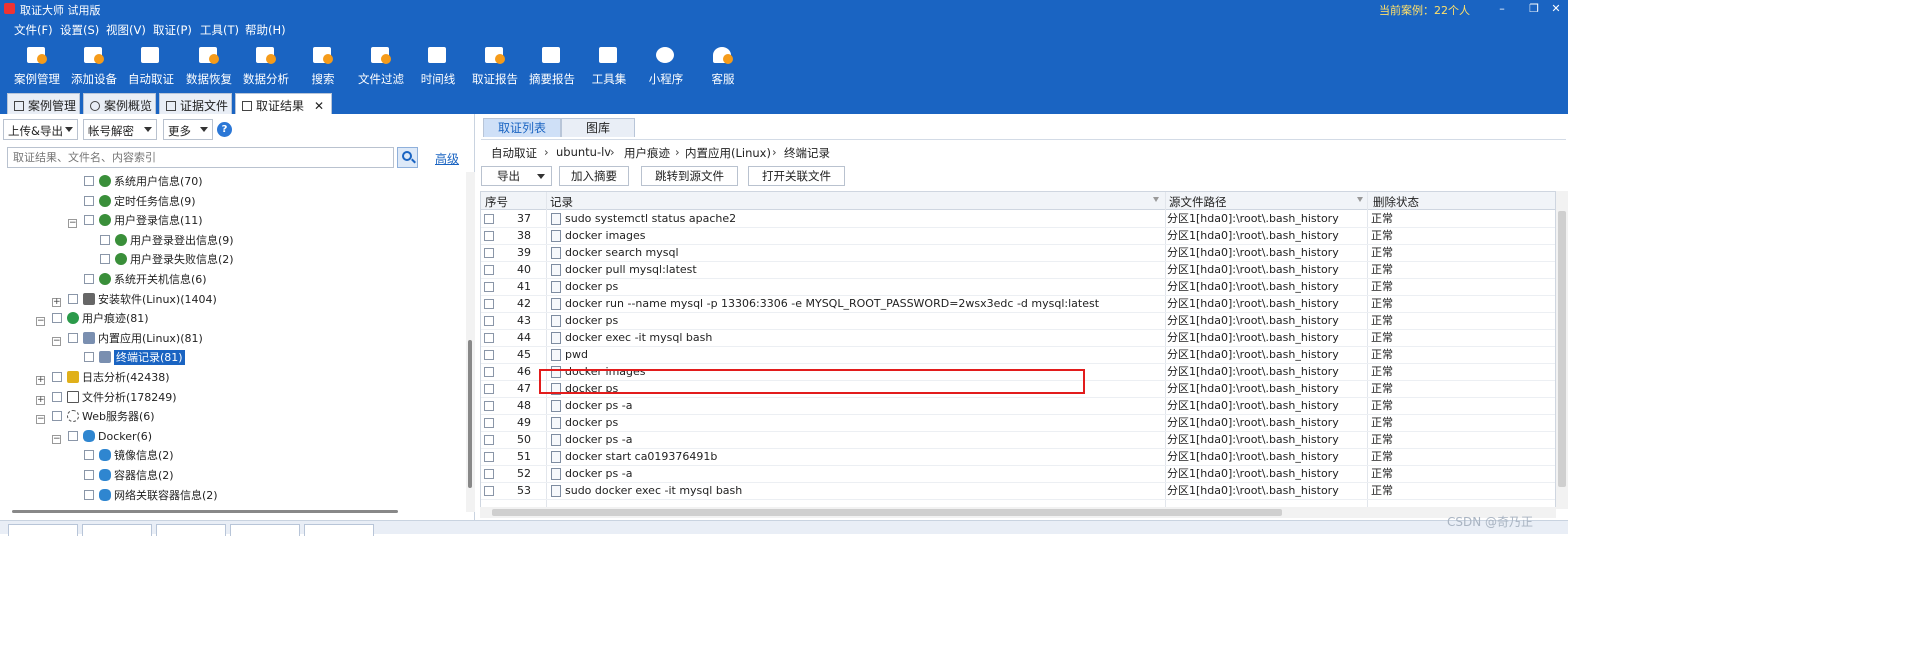 This screenshot has height=654, width=1920. What do you see at coordinates (552, 66) in the screenshot?
I see `summary-report-button: 摘要报告` at bounding box center [552, 66].